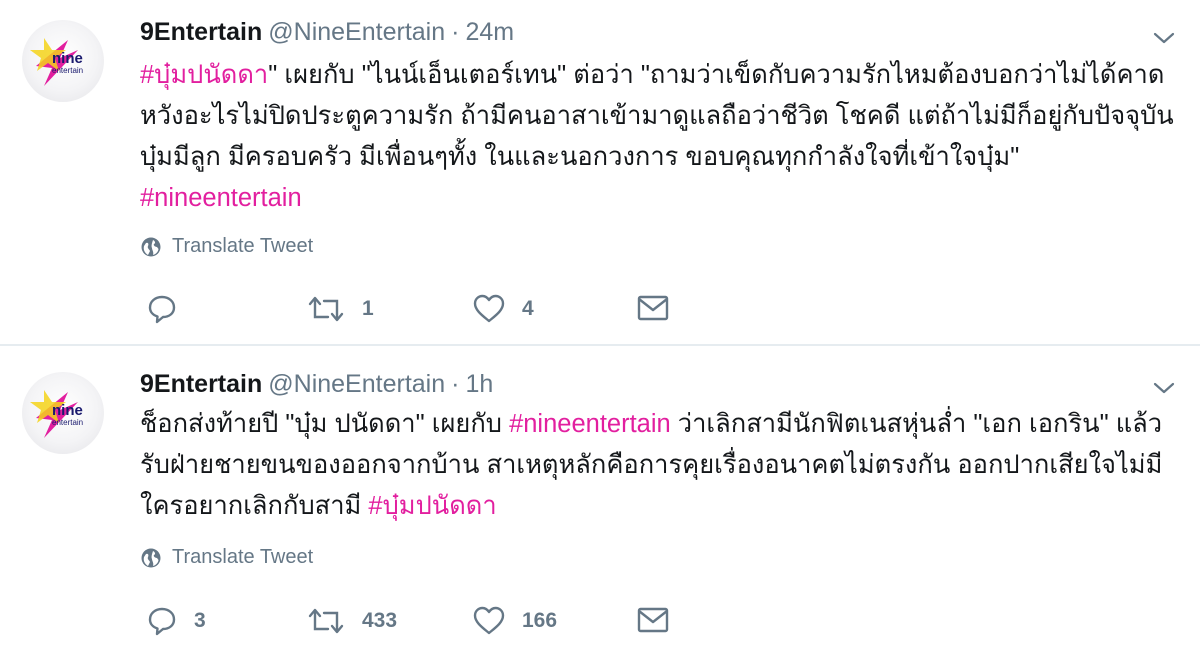  I want to click on retweet-button: 1, so click(340, 309).